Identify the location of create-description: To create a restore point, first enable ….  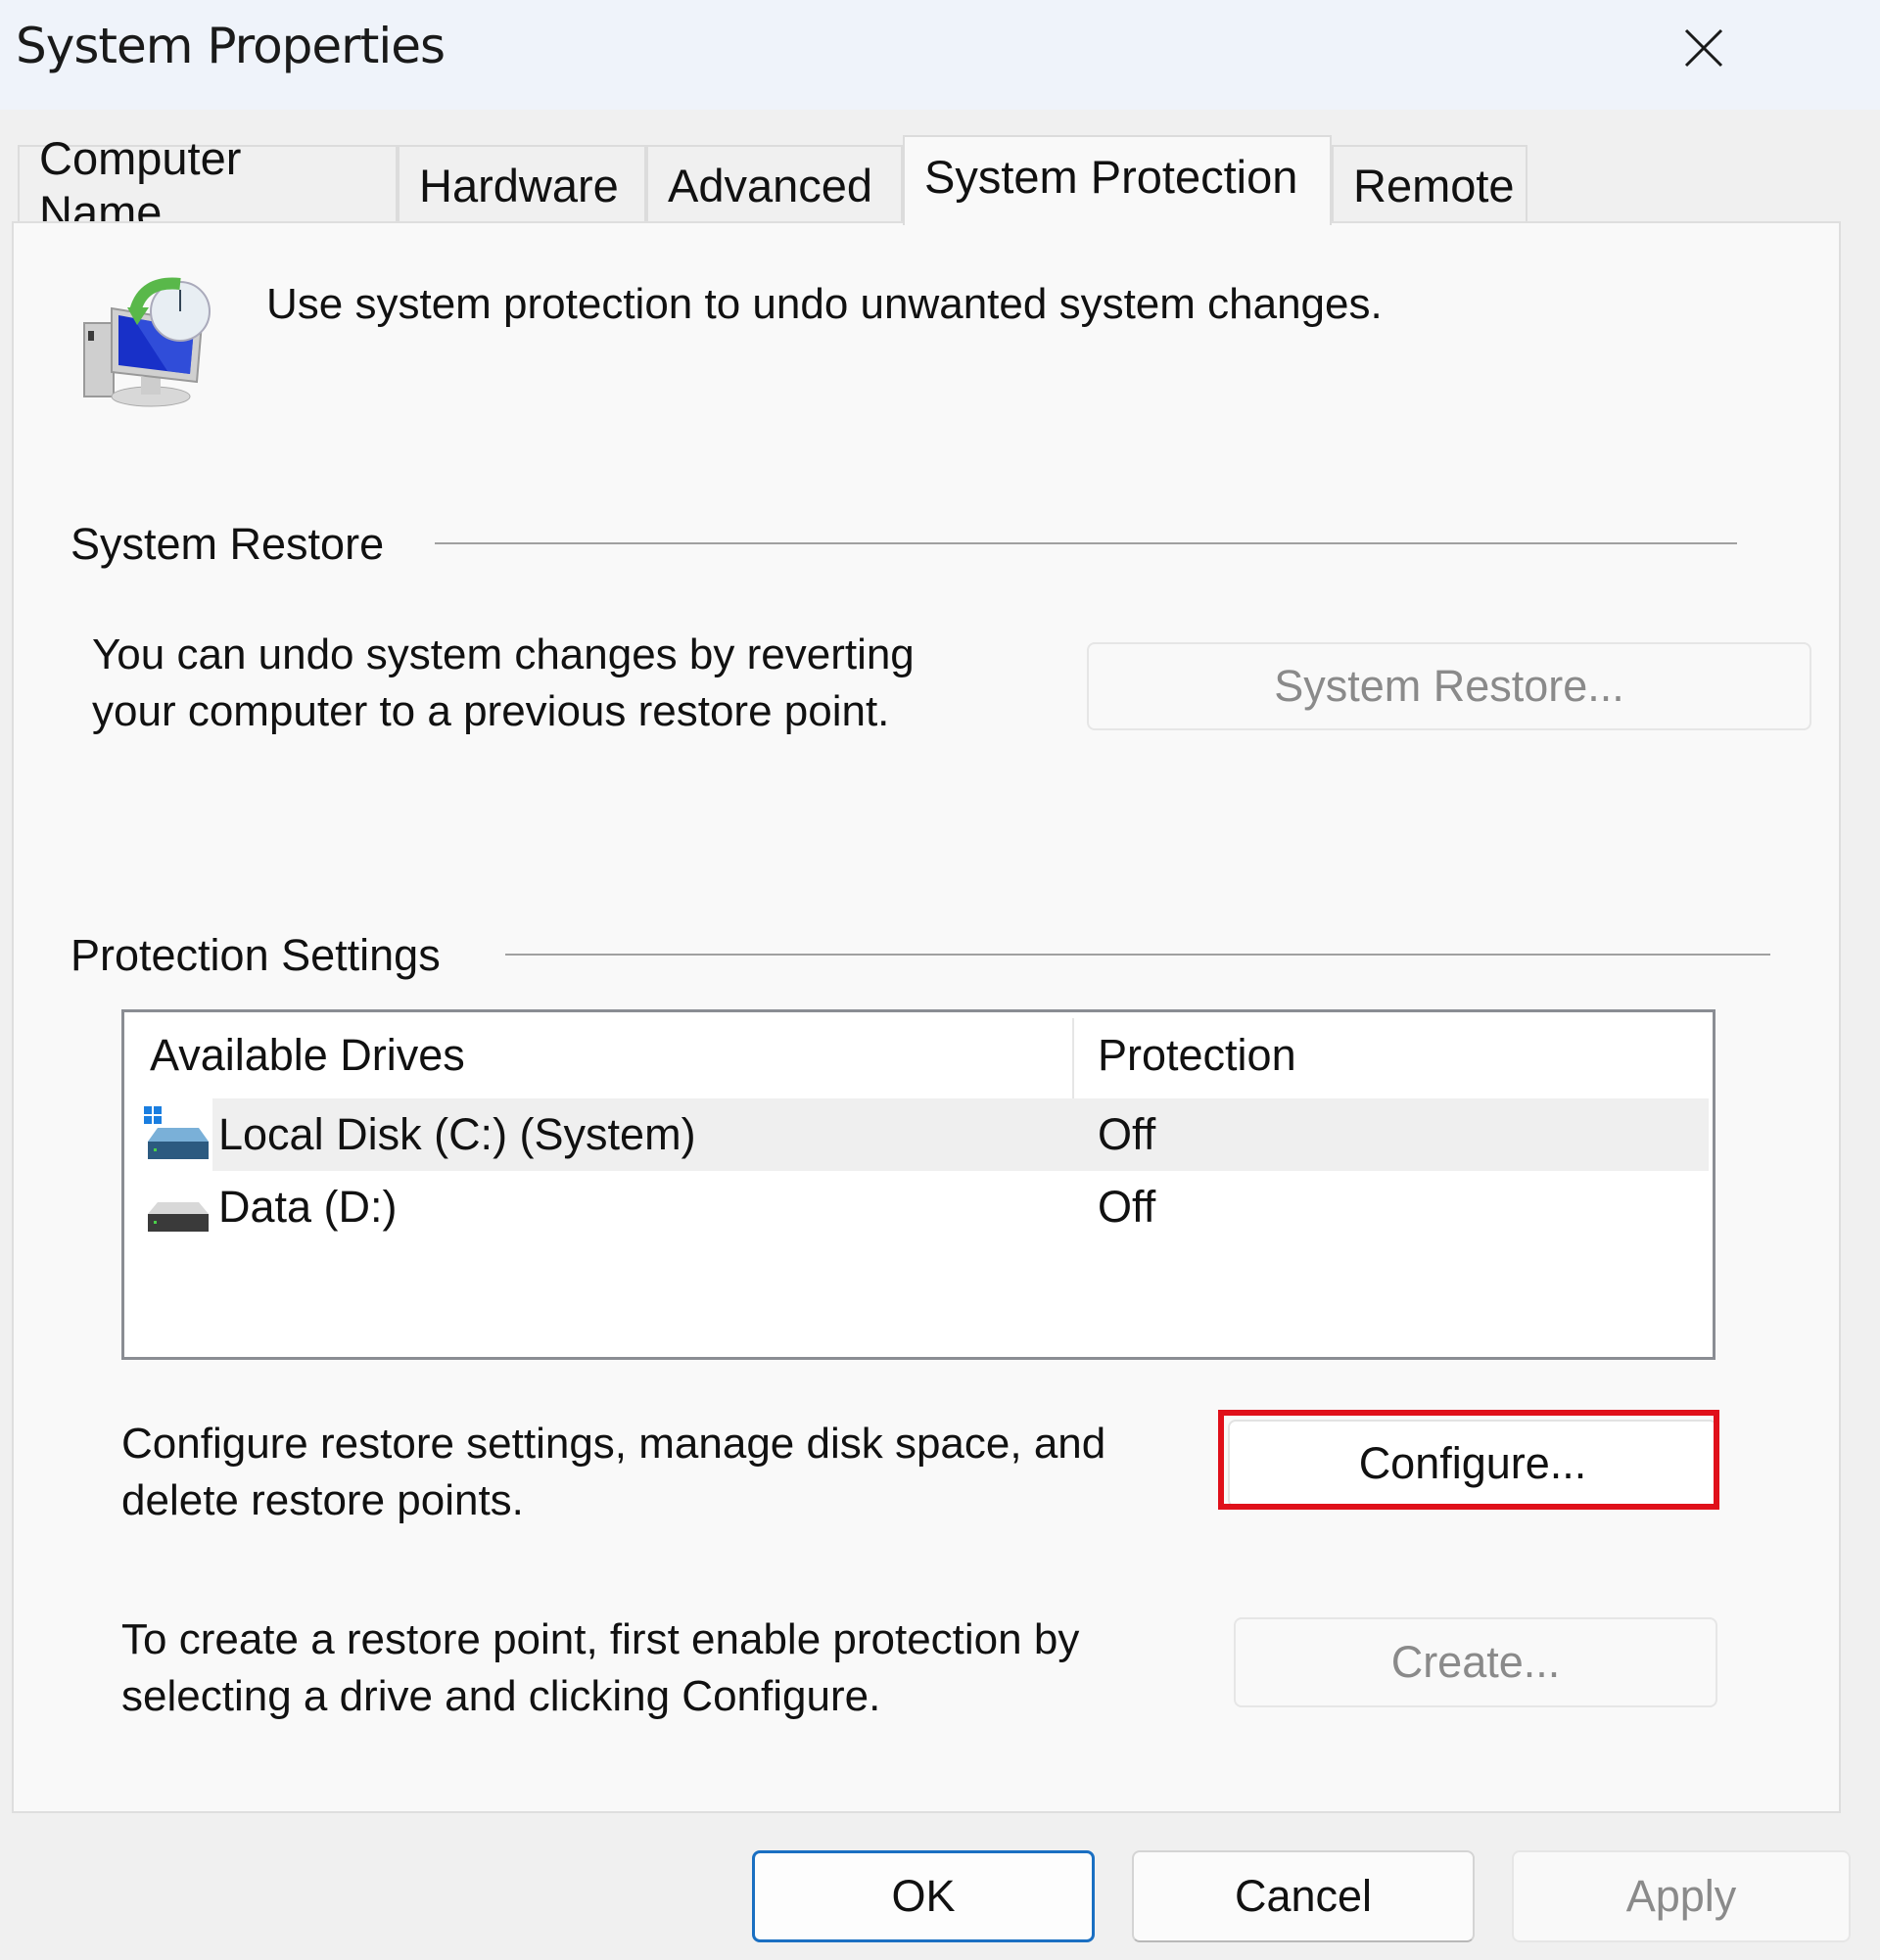
(600, 1668).